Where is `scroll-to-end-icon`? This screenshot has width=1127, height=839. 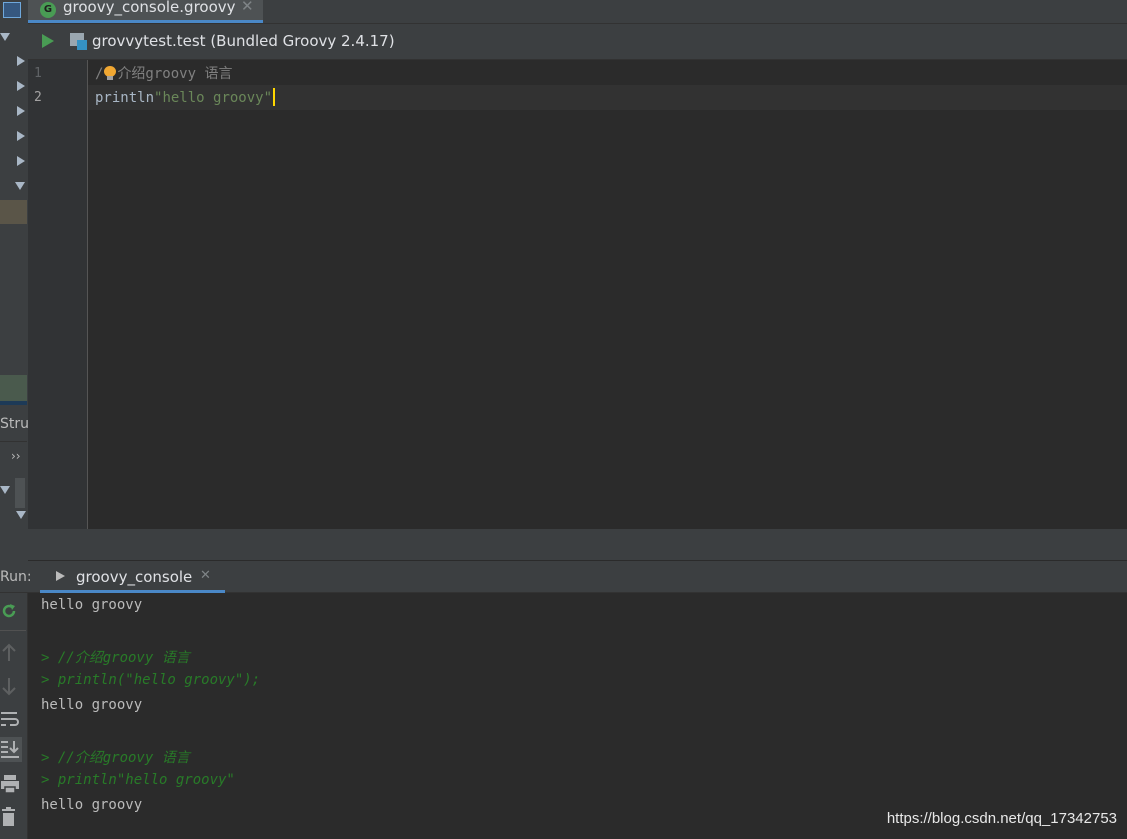 scroll-to-end-icon is located at coordinates (11, 749).